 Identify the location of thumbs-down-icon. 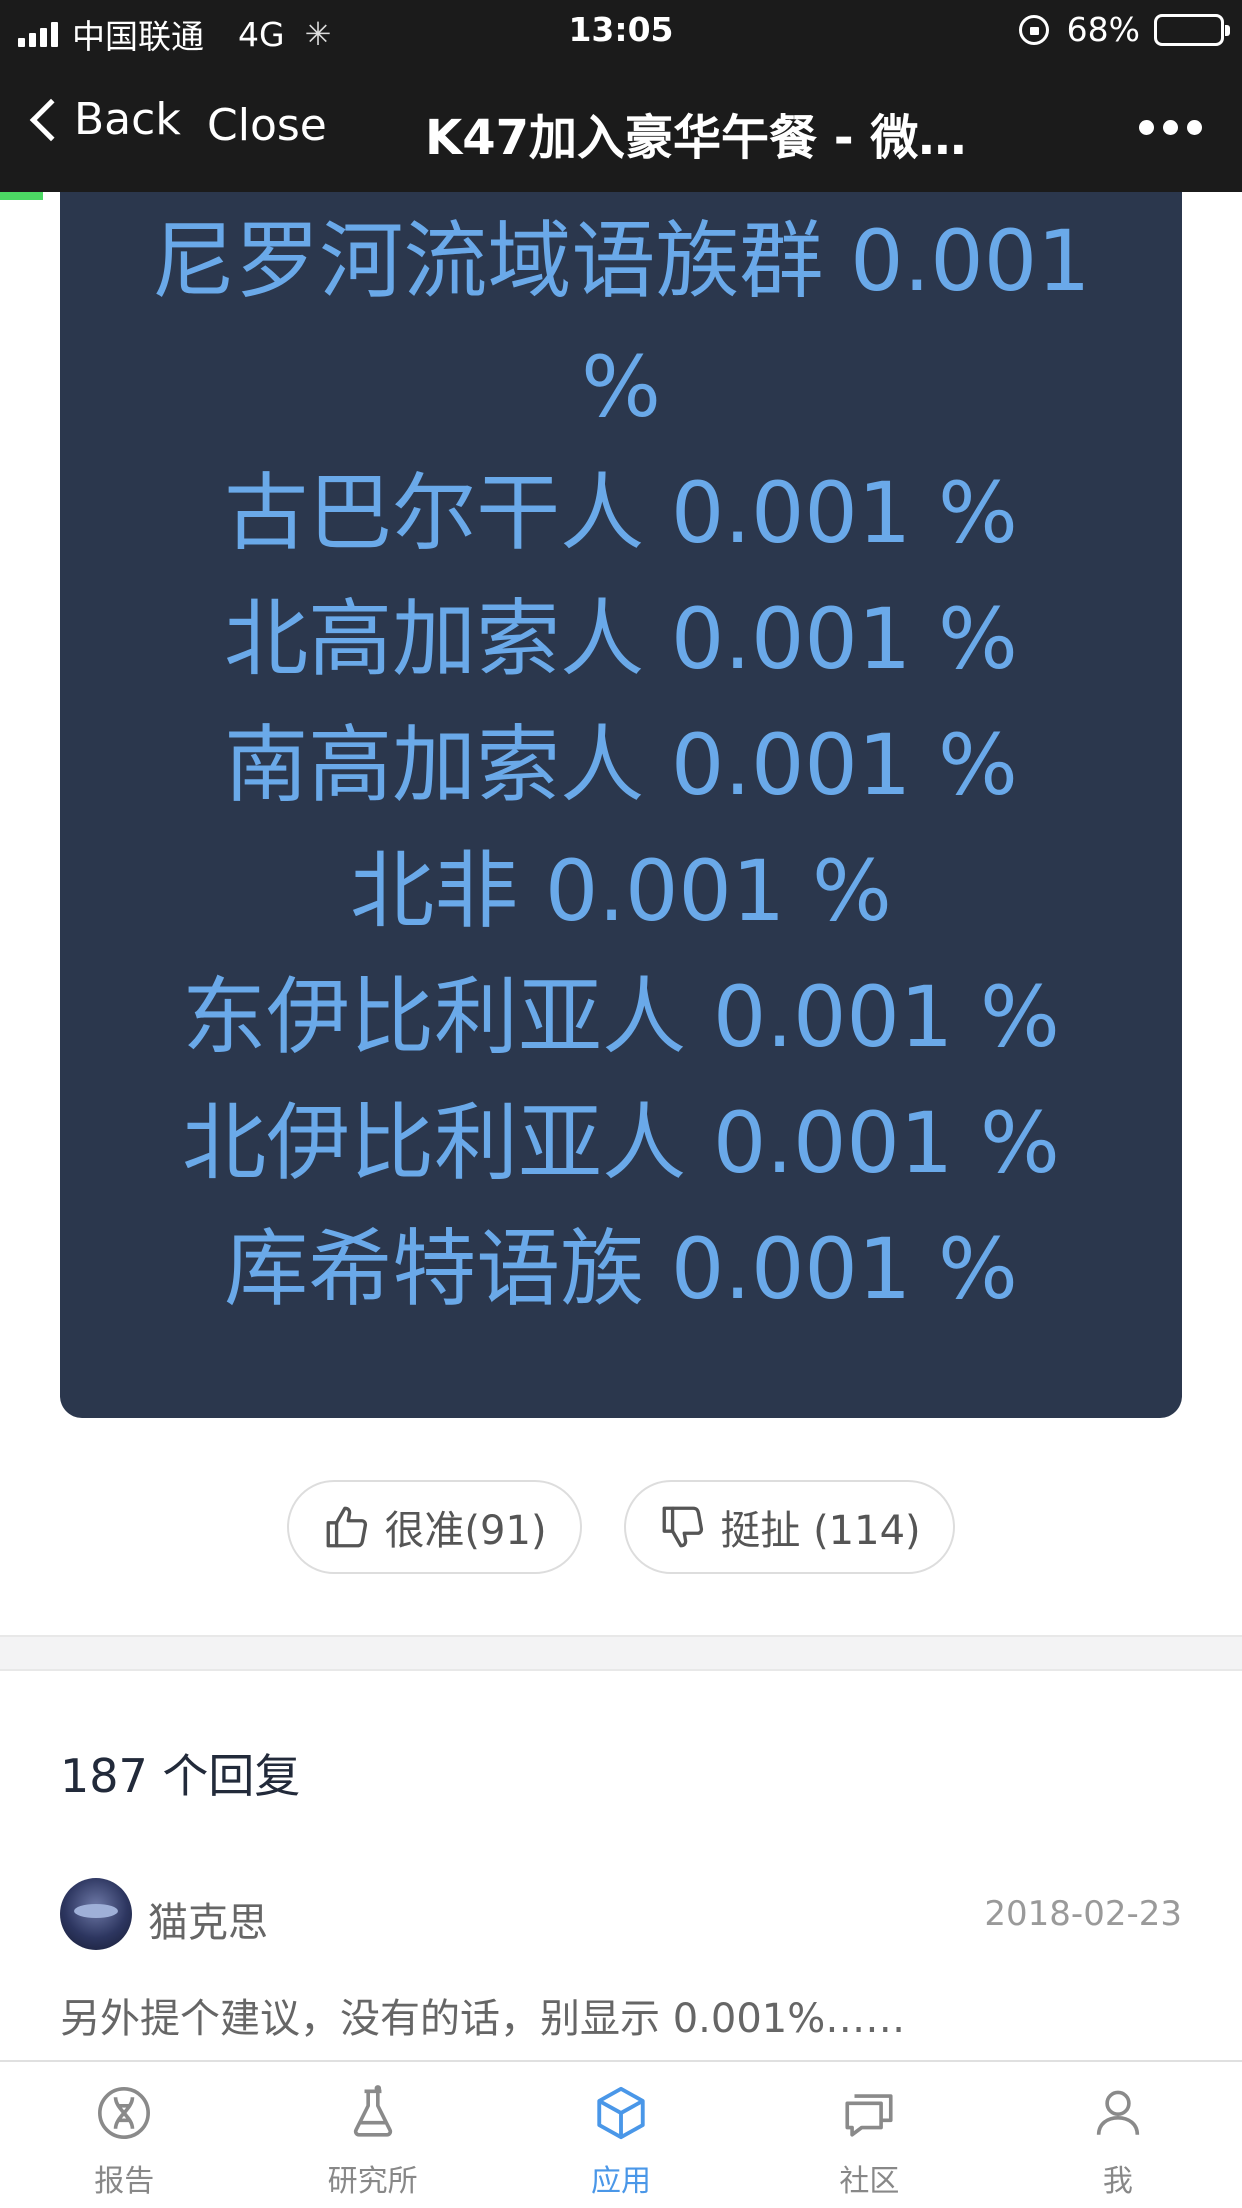
(683, 1527).